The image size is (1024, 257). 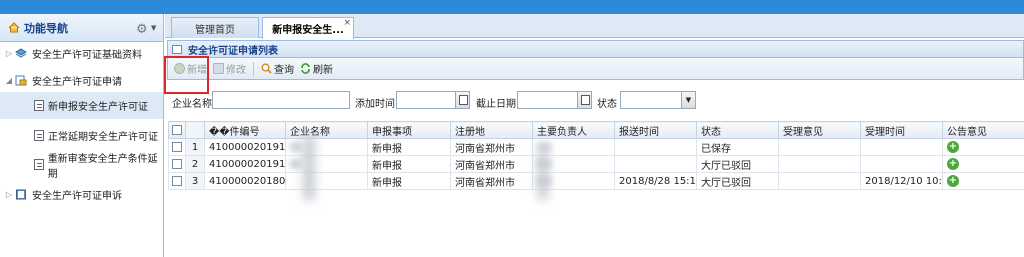 I want to click on panel-title-bar: 安全许可证申请列表, so click(x=595, y=49).